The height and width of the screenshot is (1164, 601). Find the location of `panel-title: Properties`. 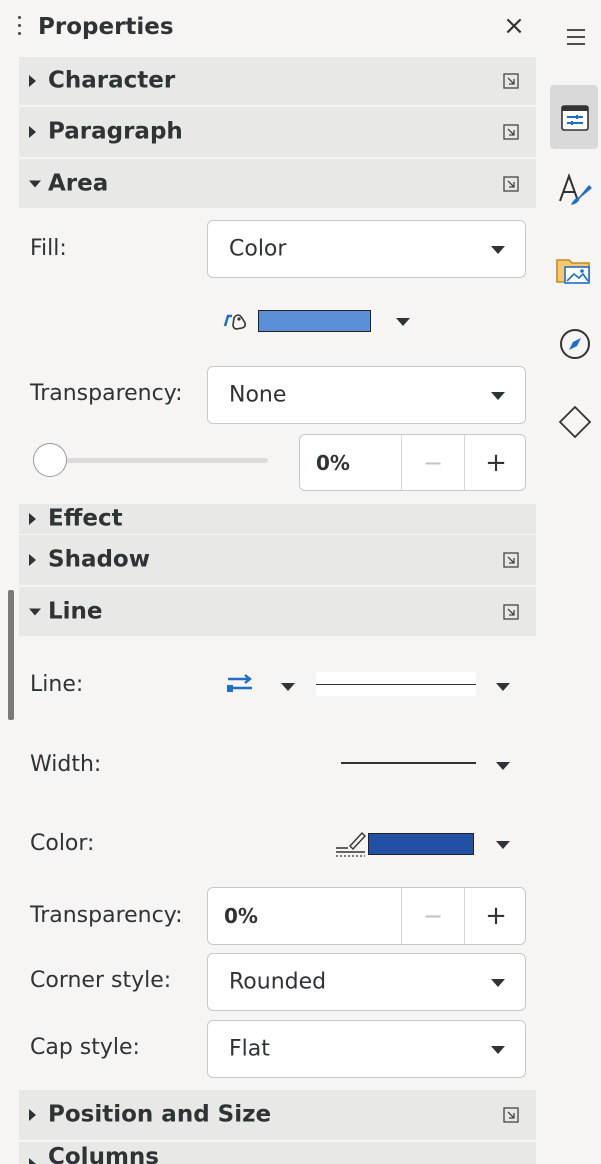

panel-title: Properties is located at coordinates (106, 27).